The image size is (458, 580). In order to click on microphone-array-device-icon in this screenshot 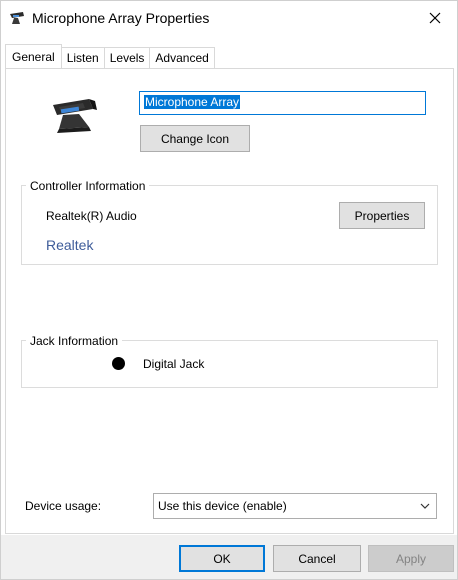, I will do `click(75, 116)`.